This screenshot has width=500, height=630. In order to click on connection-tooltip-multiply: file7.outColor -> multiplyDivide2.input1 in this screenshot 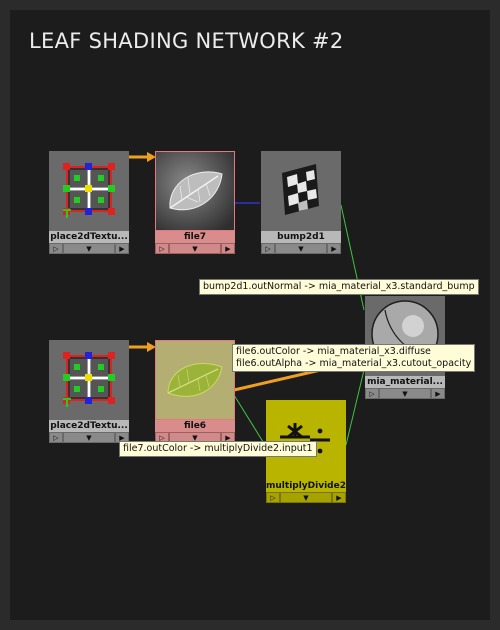, I will do `click(218, 449)`.